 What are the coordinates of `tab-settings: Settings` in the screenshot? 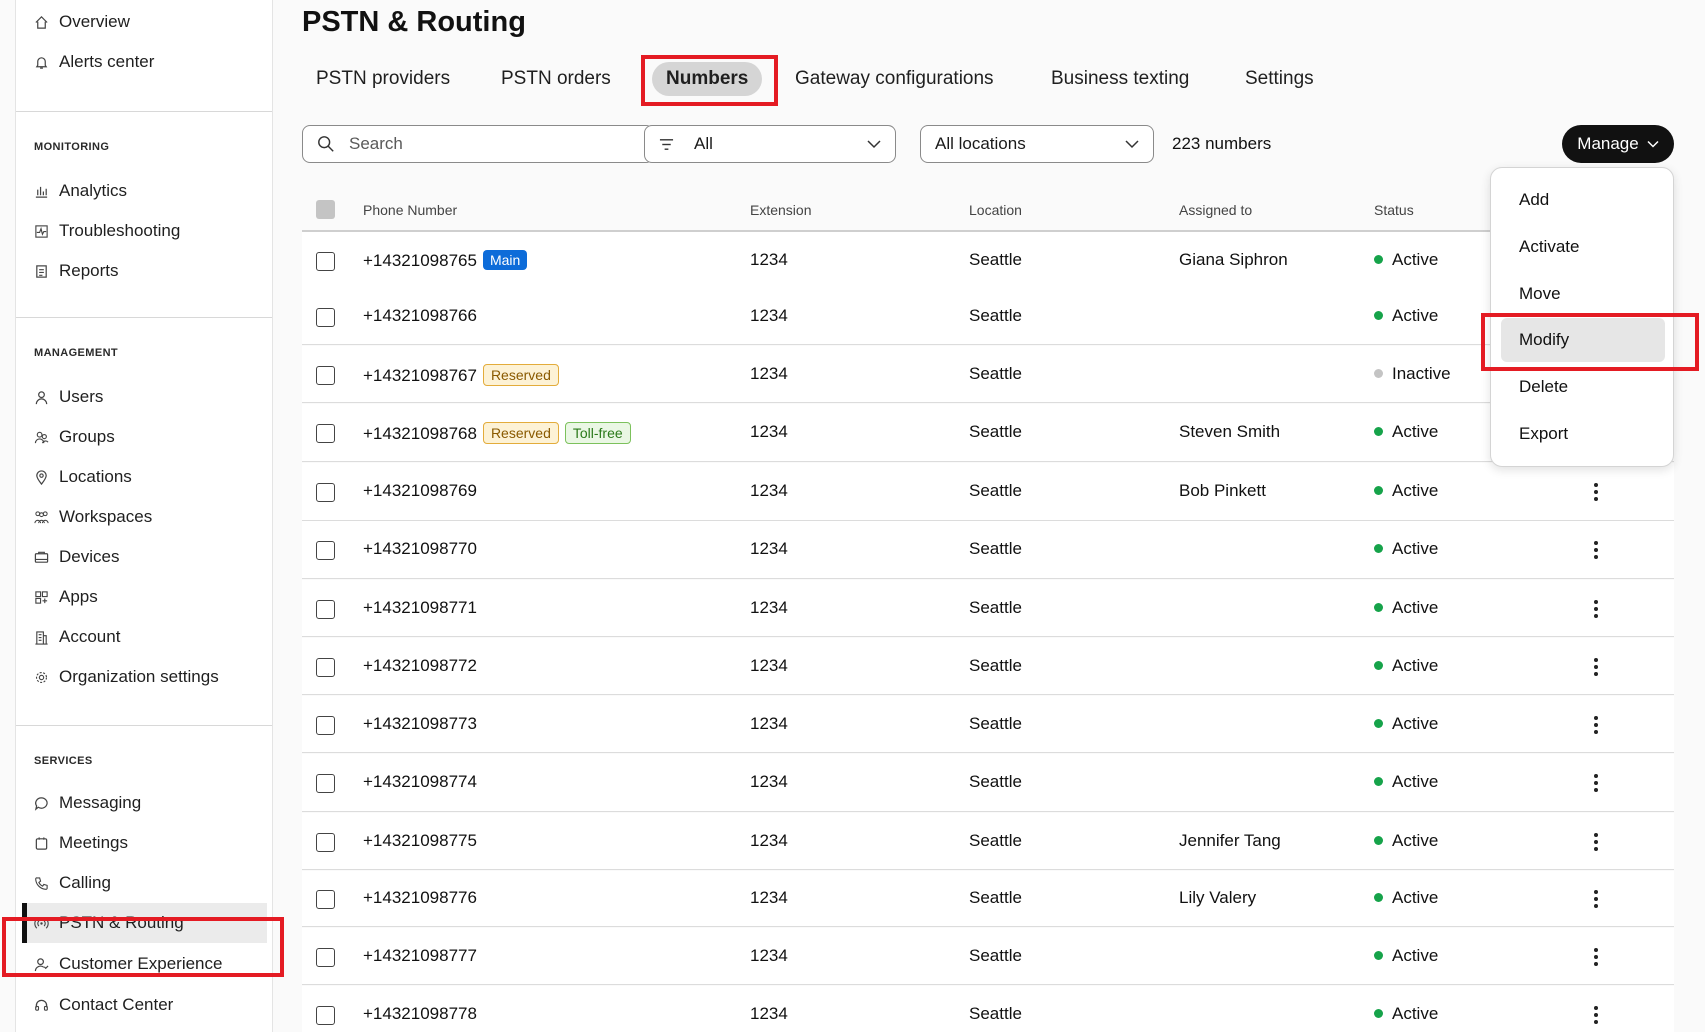 It's located at (1279, 79).